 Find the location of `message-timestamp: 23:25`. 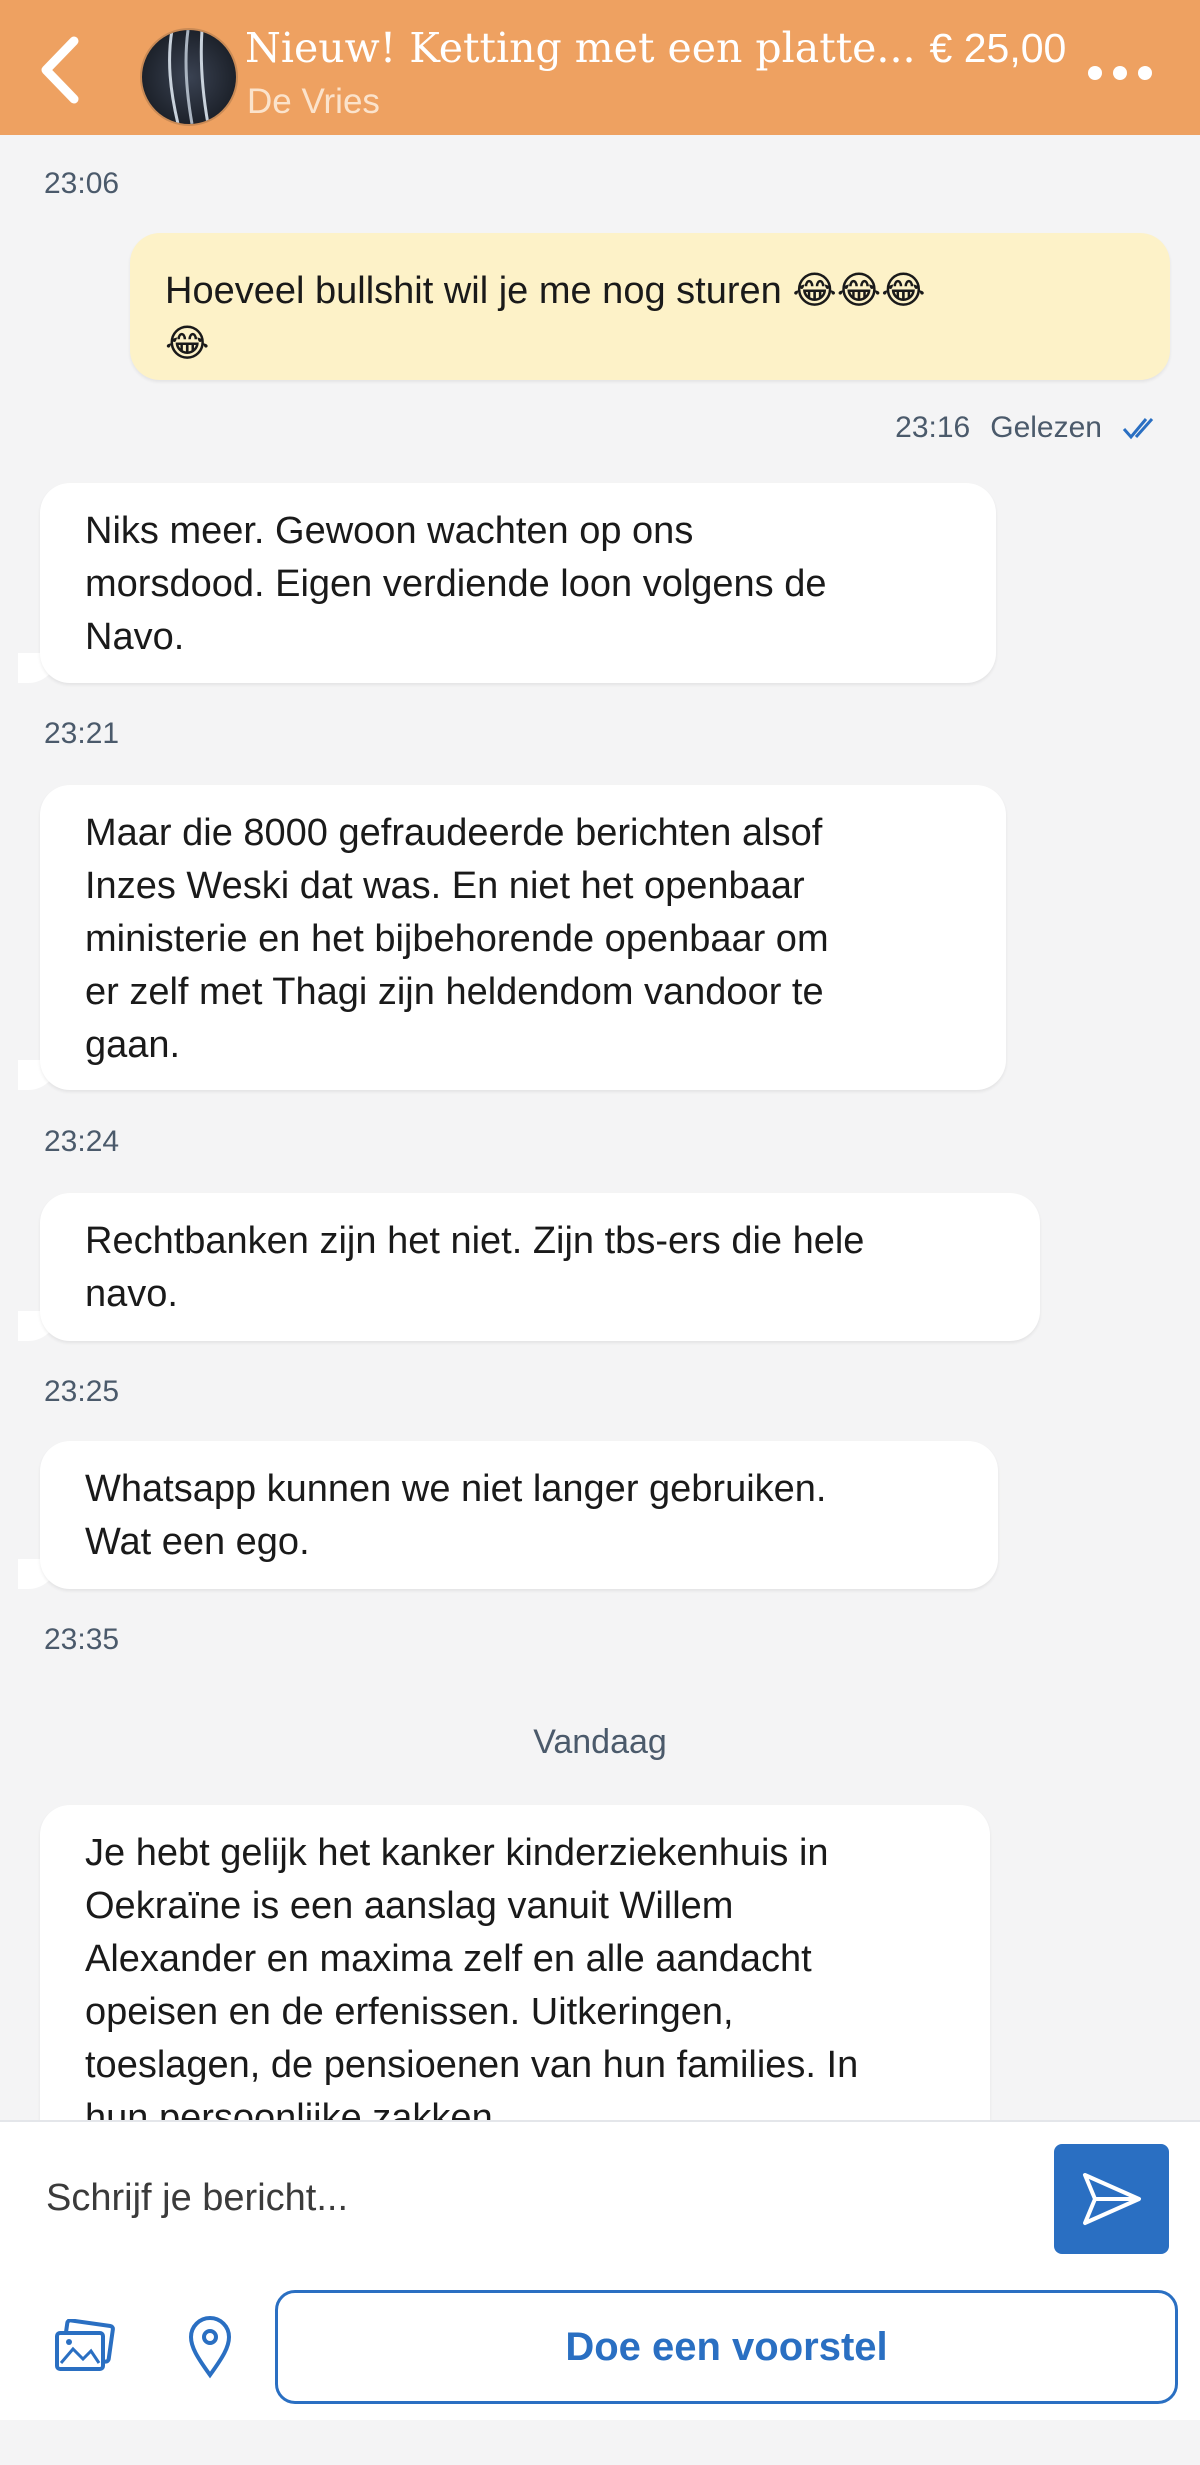

message-timestamp: 23:25 is located at coordinates (82, 1391).